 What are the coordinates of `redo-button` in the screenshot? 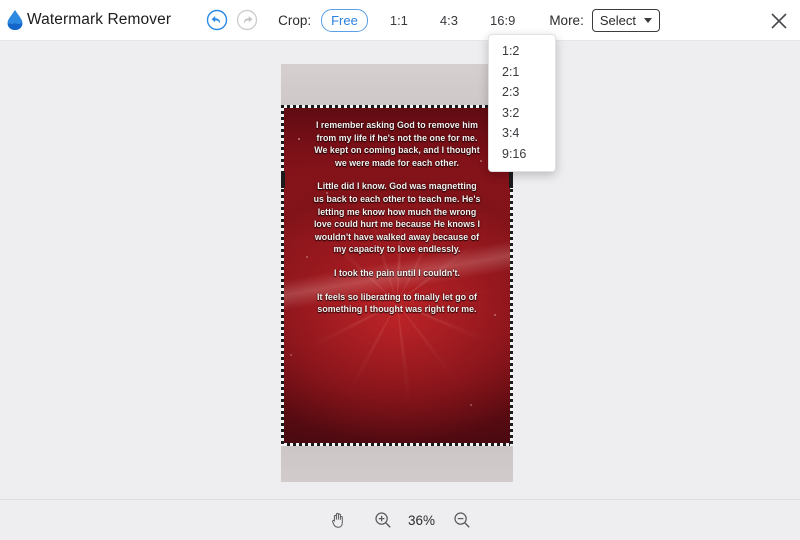 It's located at (247, 20).